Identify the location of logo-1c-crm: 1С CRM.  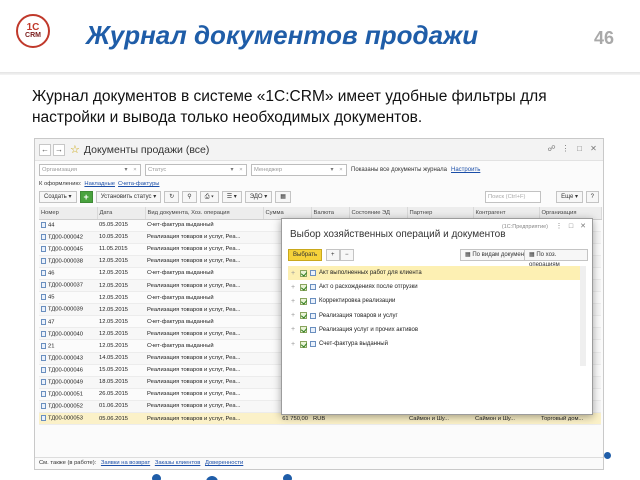
(33, 31).